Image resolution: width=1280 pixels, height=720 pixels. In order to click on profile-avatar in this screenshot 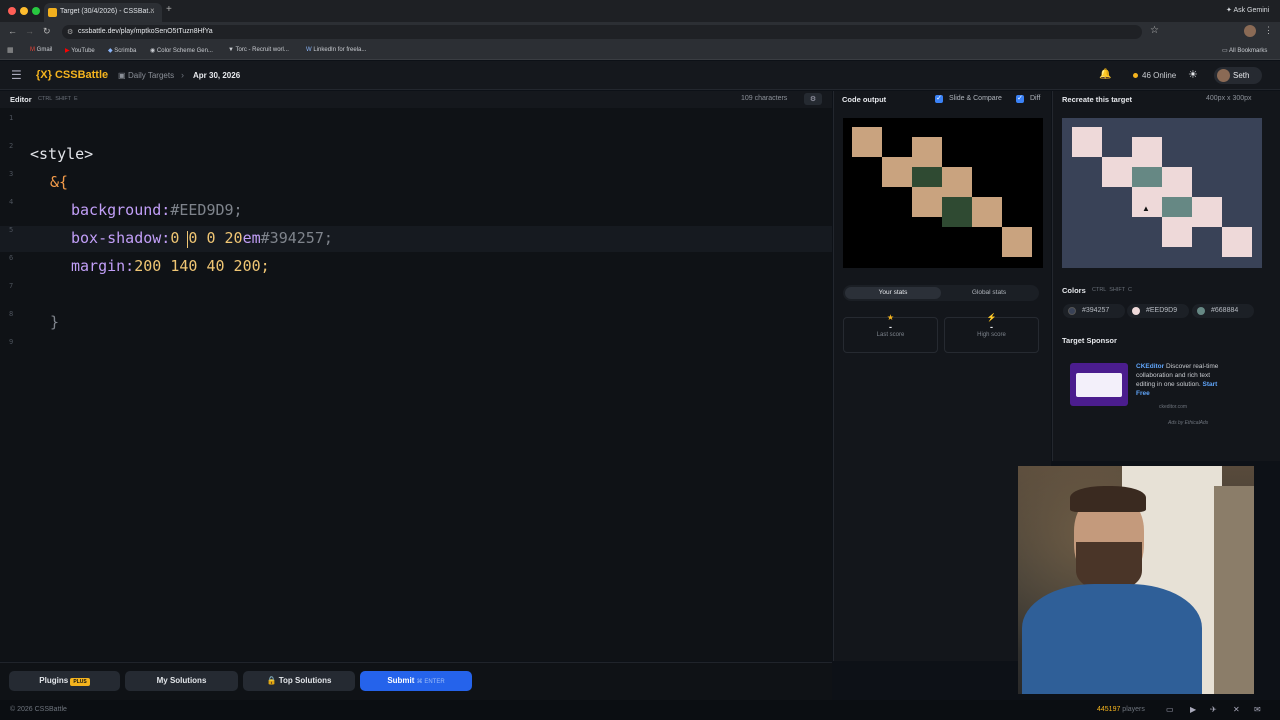, I will do `click(1250, 31)`.